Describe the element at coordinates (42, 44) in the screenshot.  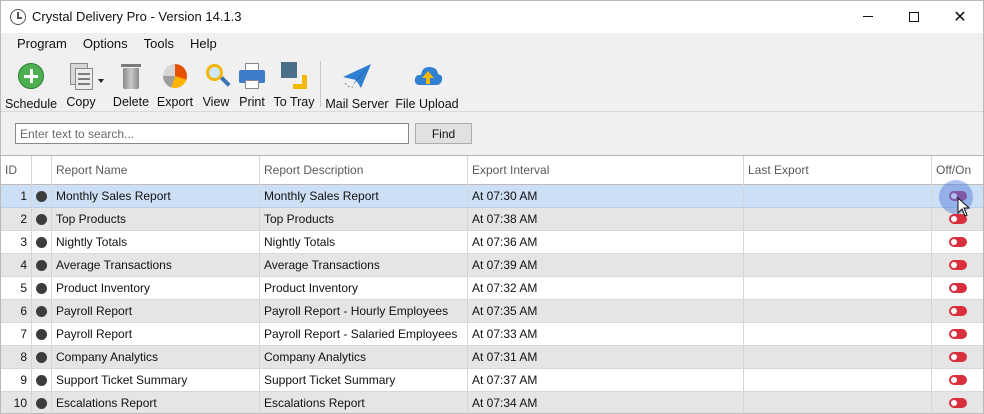
I see `menu-program: Program` at that location.